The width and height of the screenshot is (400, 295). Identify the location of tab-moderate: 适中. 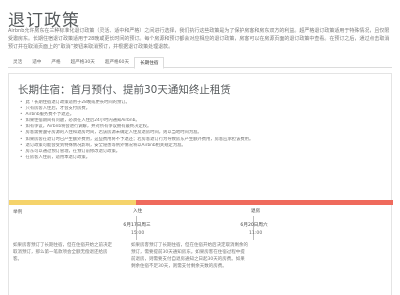
(36, 62).